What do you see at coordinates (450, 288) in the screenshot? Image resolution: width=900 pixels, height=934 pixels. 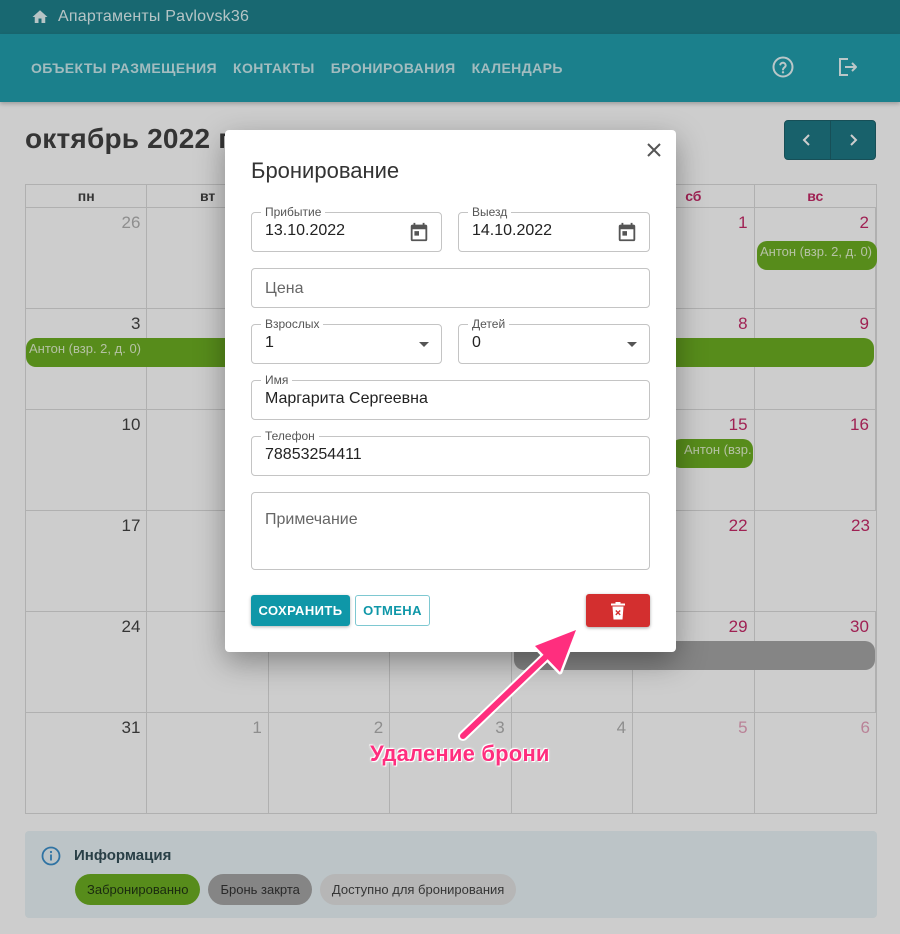 I see `price-field: Цена` at bounding box center [450, 288].